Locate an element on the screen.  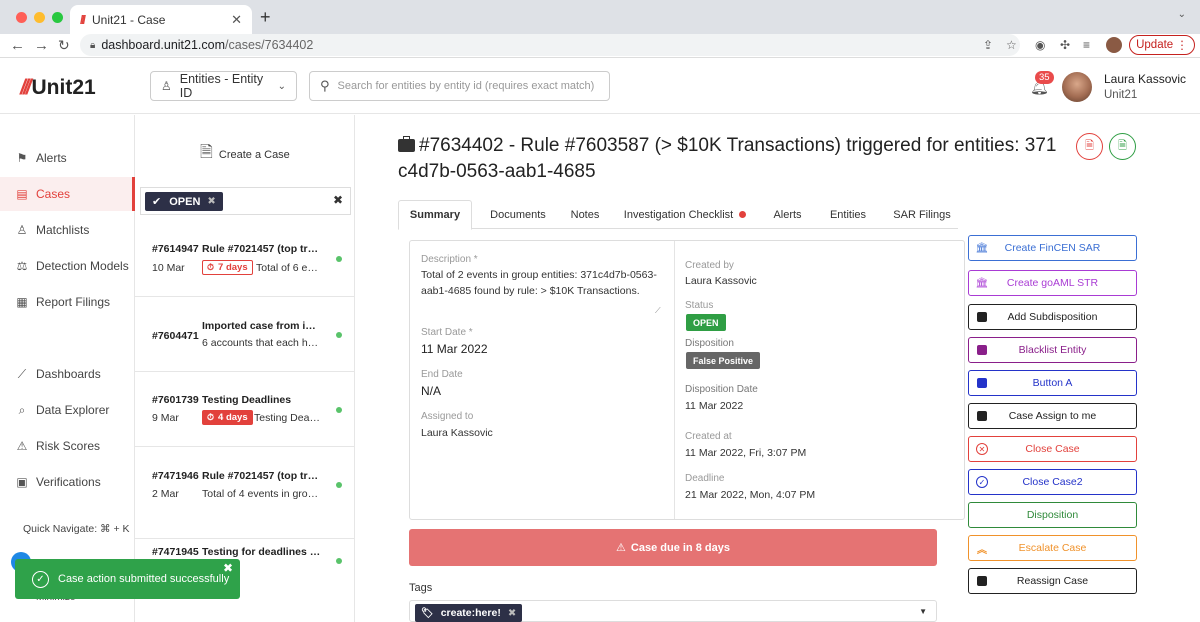
reload-icon: ↻ is located at coordinates (64, 45).